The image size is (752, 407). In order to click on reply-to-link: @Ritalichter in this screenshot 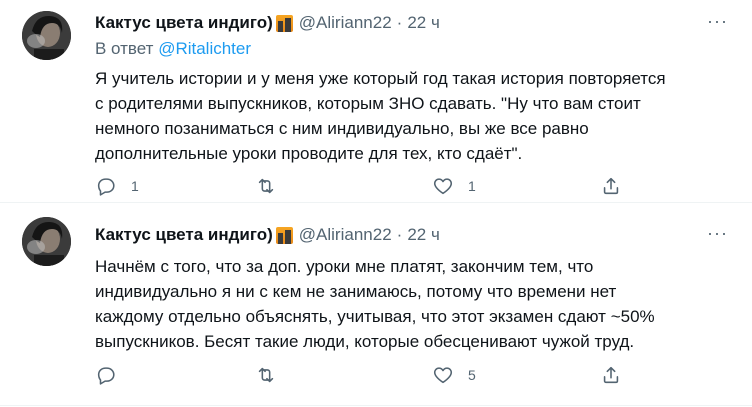, I will do `click(204, 48)`.